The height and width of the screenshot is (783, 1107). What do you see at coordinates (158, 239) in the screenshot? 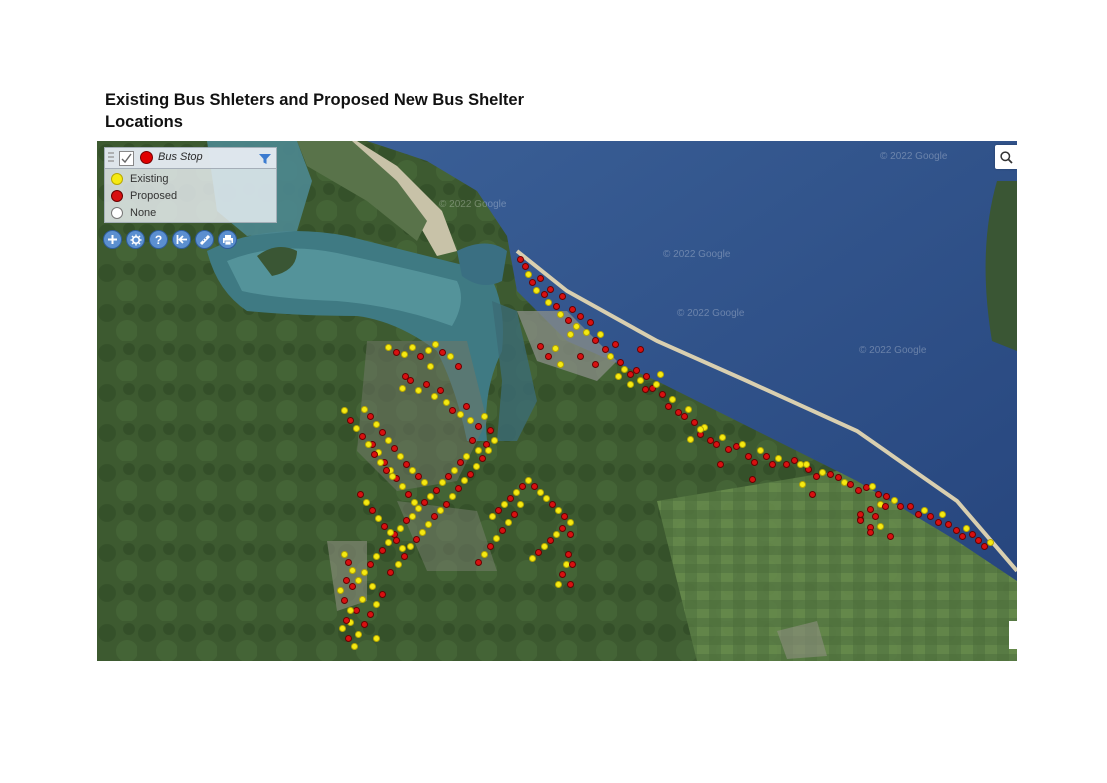
I see `help-icon: ?` at bounding box center [158, 239].